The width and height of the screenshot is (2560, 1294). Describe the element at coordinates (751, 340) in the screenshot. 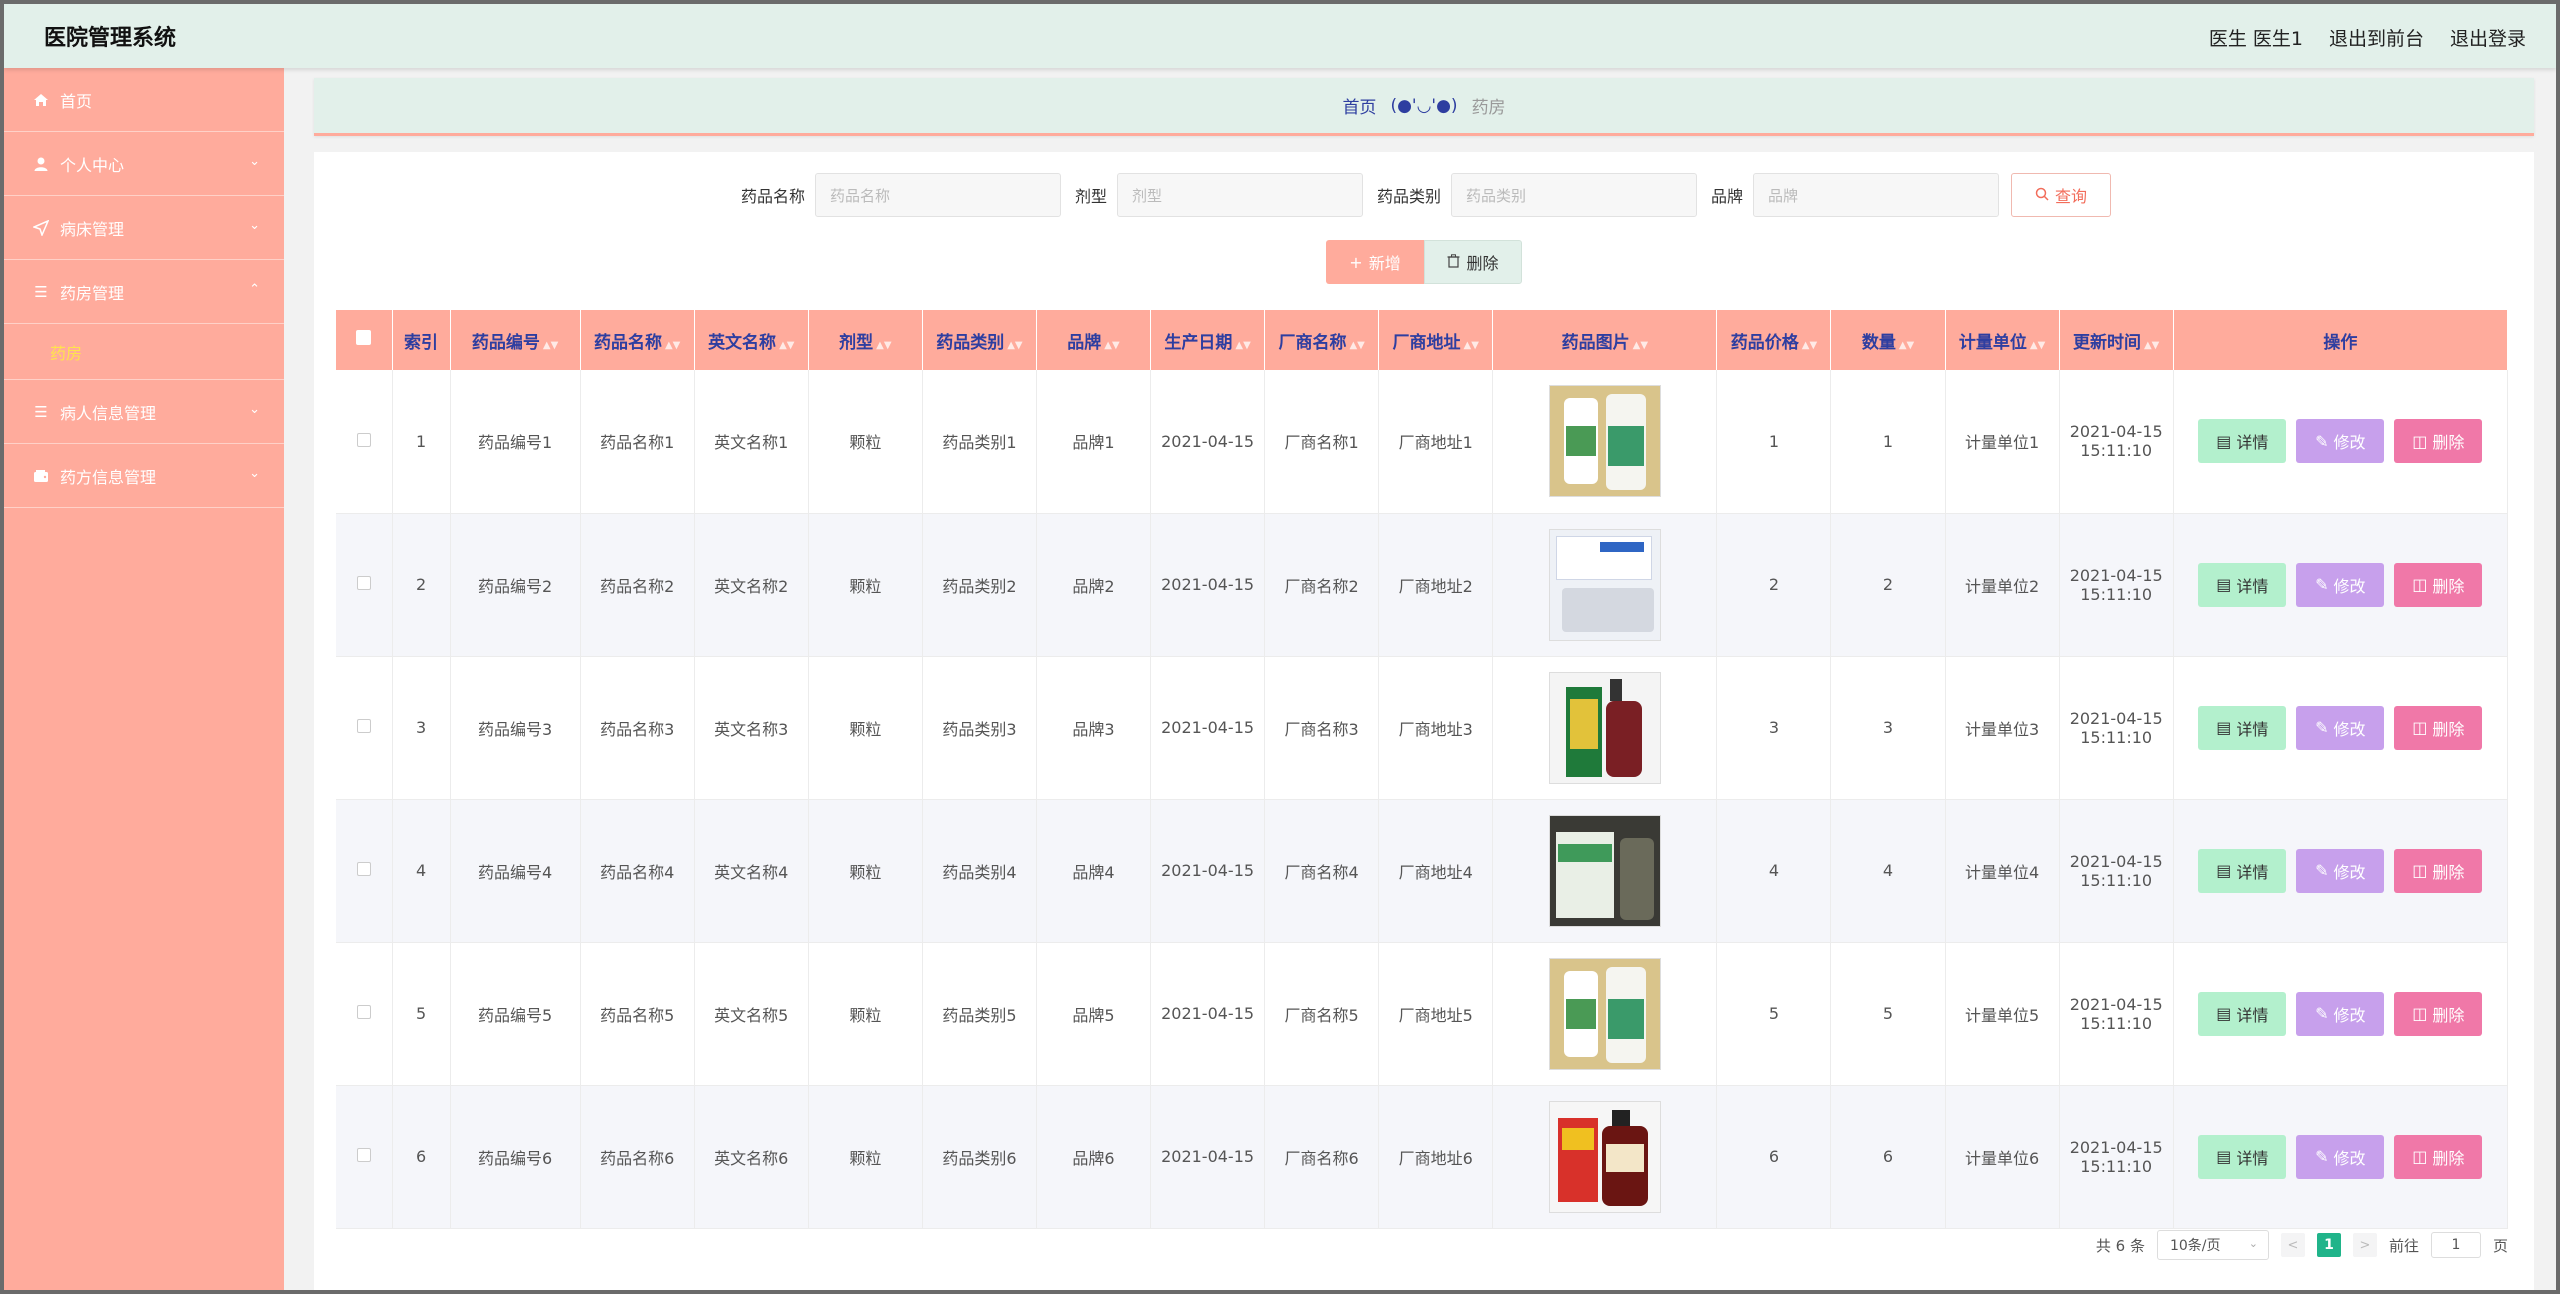

I see `column-header: 英文名称 ▲▼` at that location.